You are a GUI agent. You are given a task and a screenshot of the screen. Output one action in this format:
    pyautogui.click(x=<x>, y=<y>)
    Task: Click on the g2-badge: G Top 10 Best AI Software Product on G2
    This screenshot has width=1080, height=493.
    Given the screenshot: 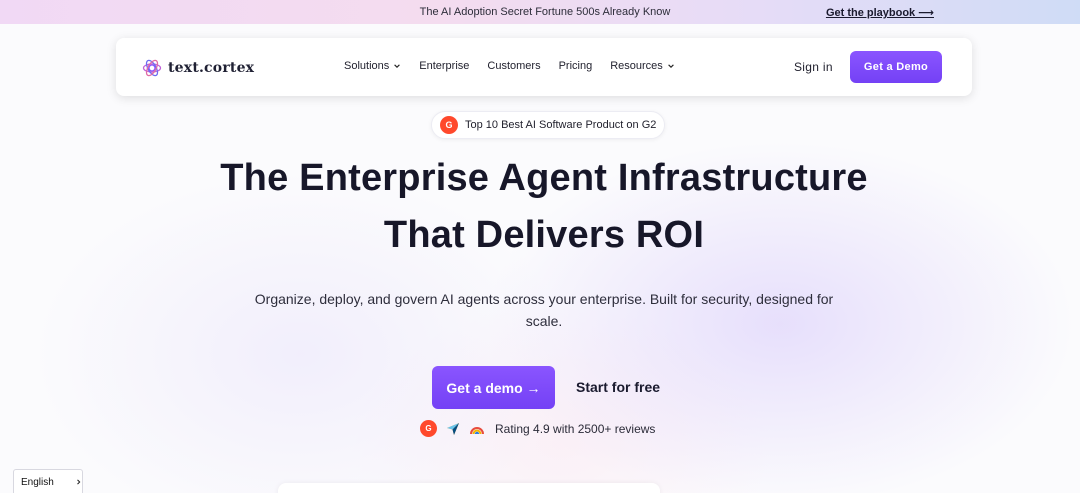 What is the action you would take?
    pyautogui.click(x=548, y=125)
    